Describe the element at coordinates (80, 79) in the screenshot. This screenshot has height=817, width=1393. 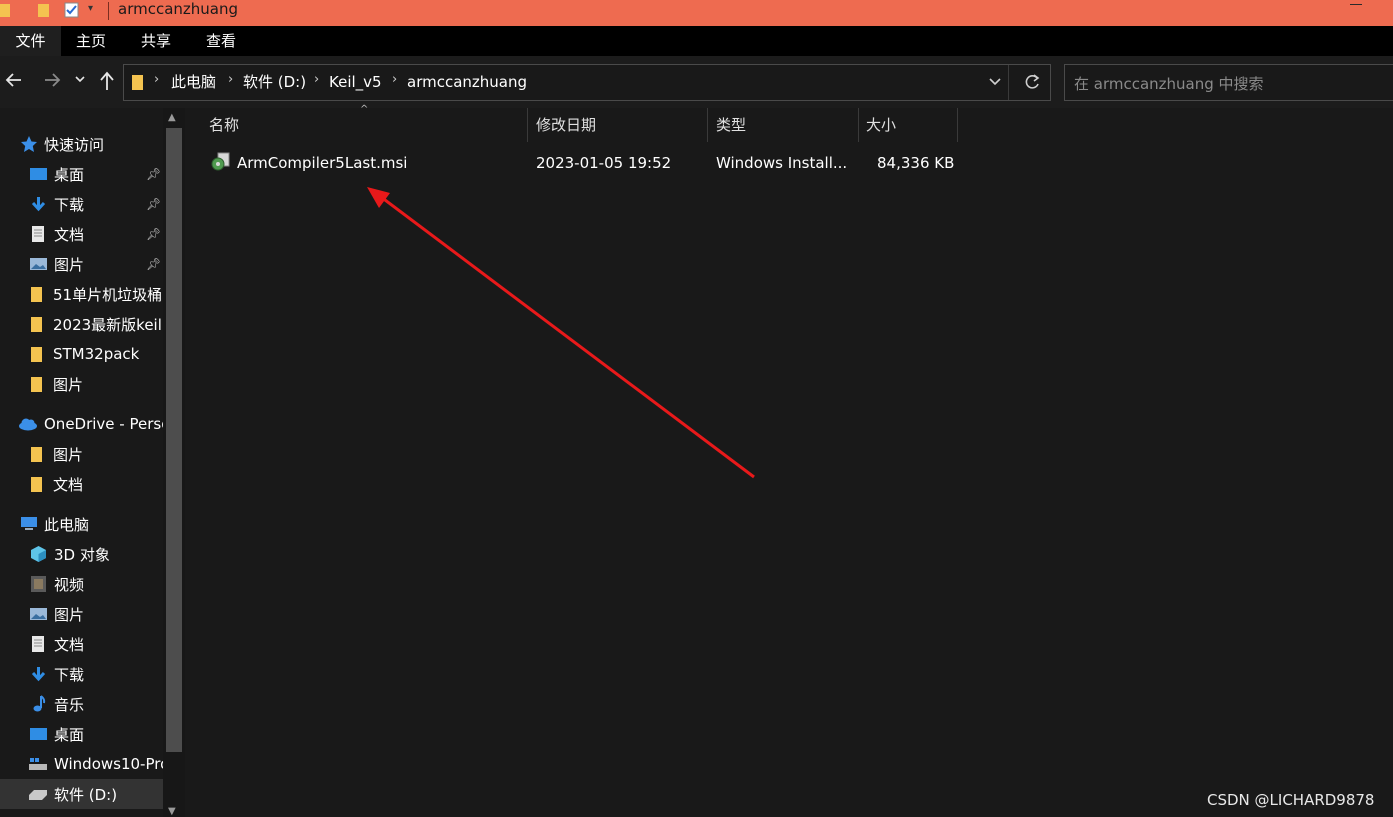
I see `recent-locations-chevron-icon` at that location.